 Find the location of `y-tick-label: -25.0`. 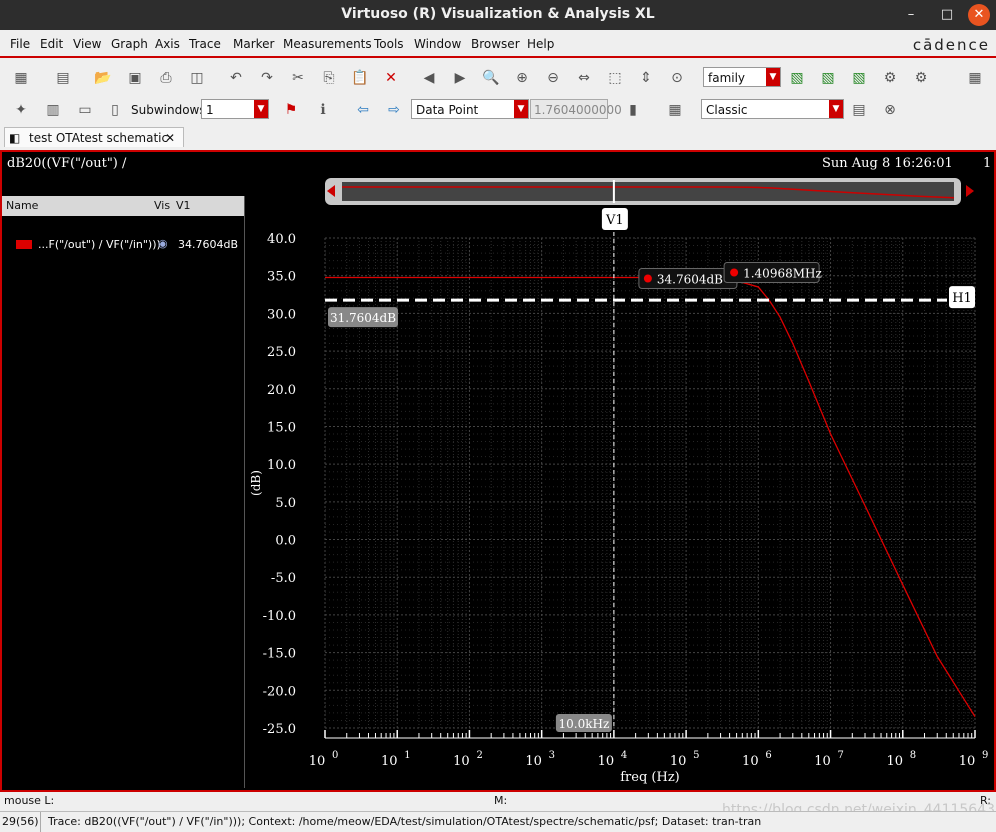

y-tick-label: -25.0 is located at coordinates (279, 729).